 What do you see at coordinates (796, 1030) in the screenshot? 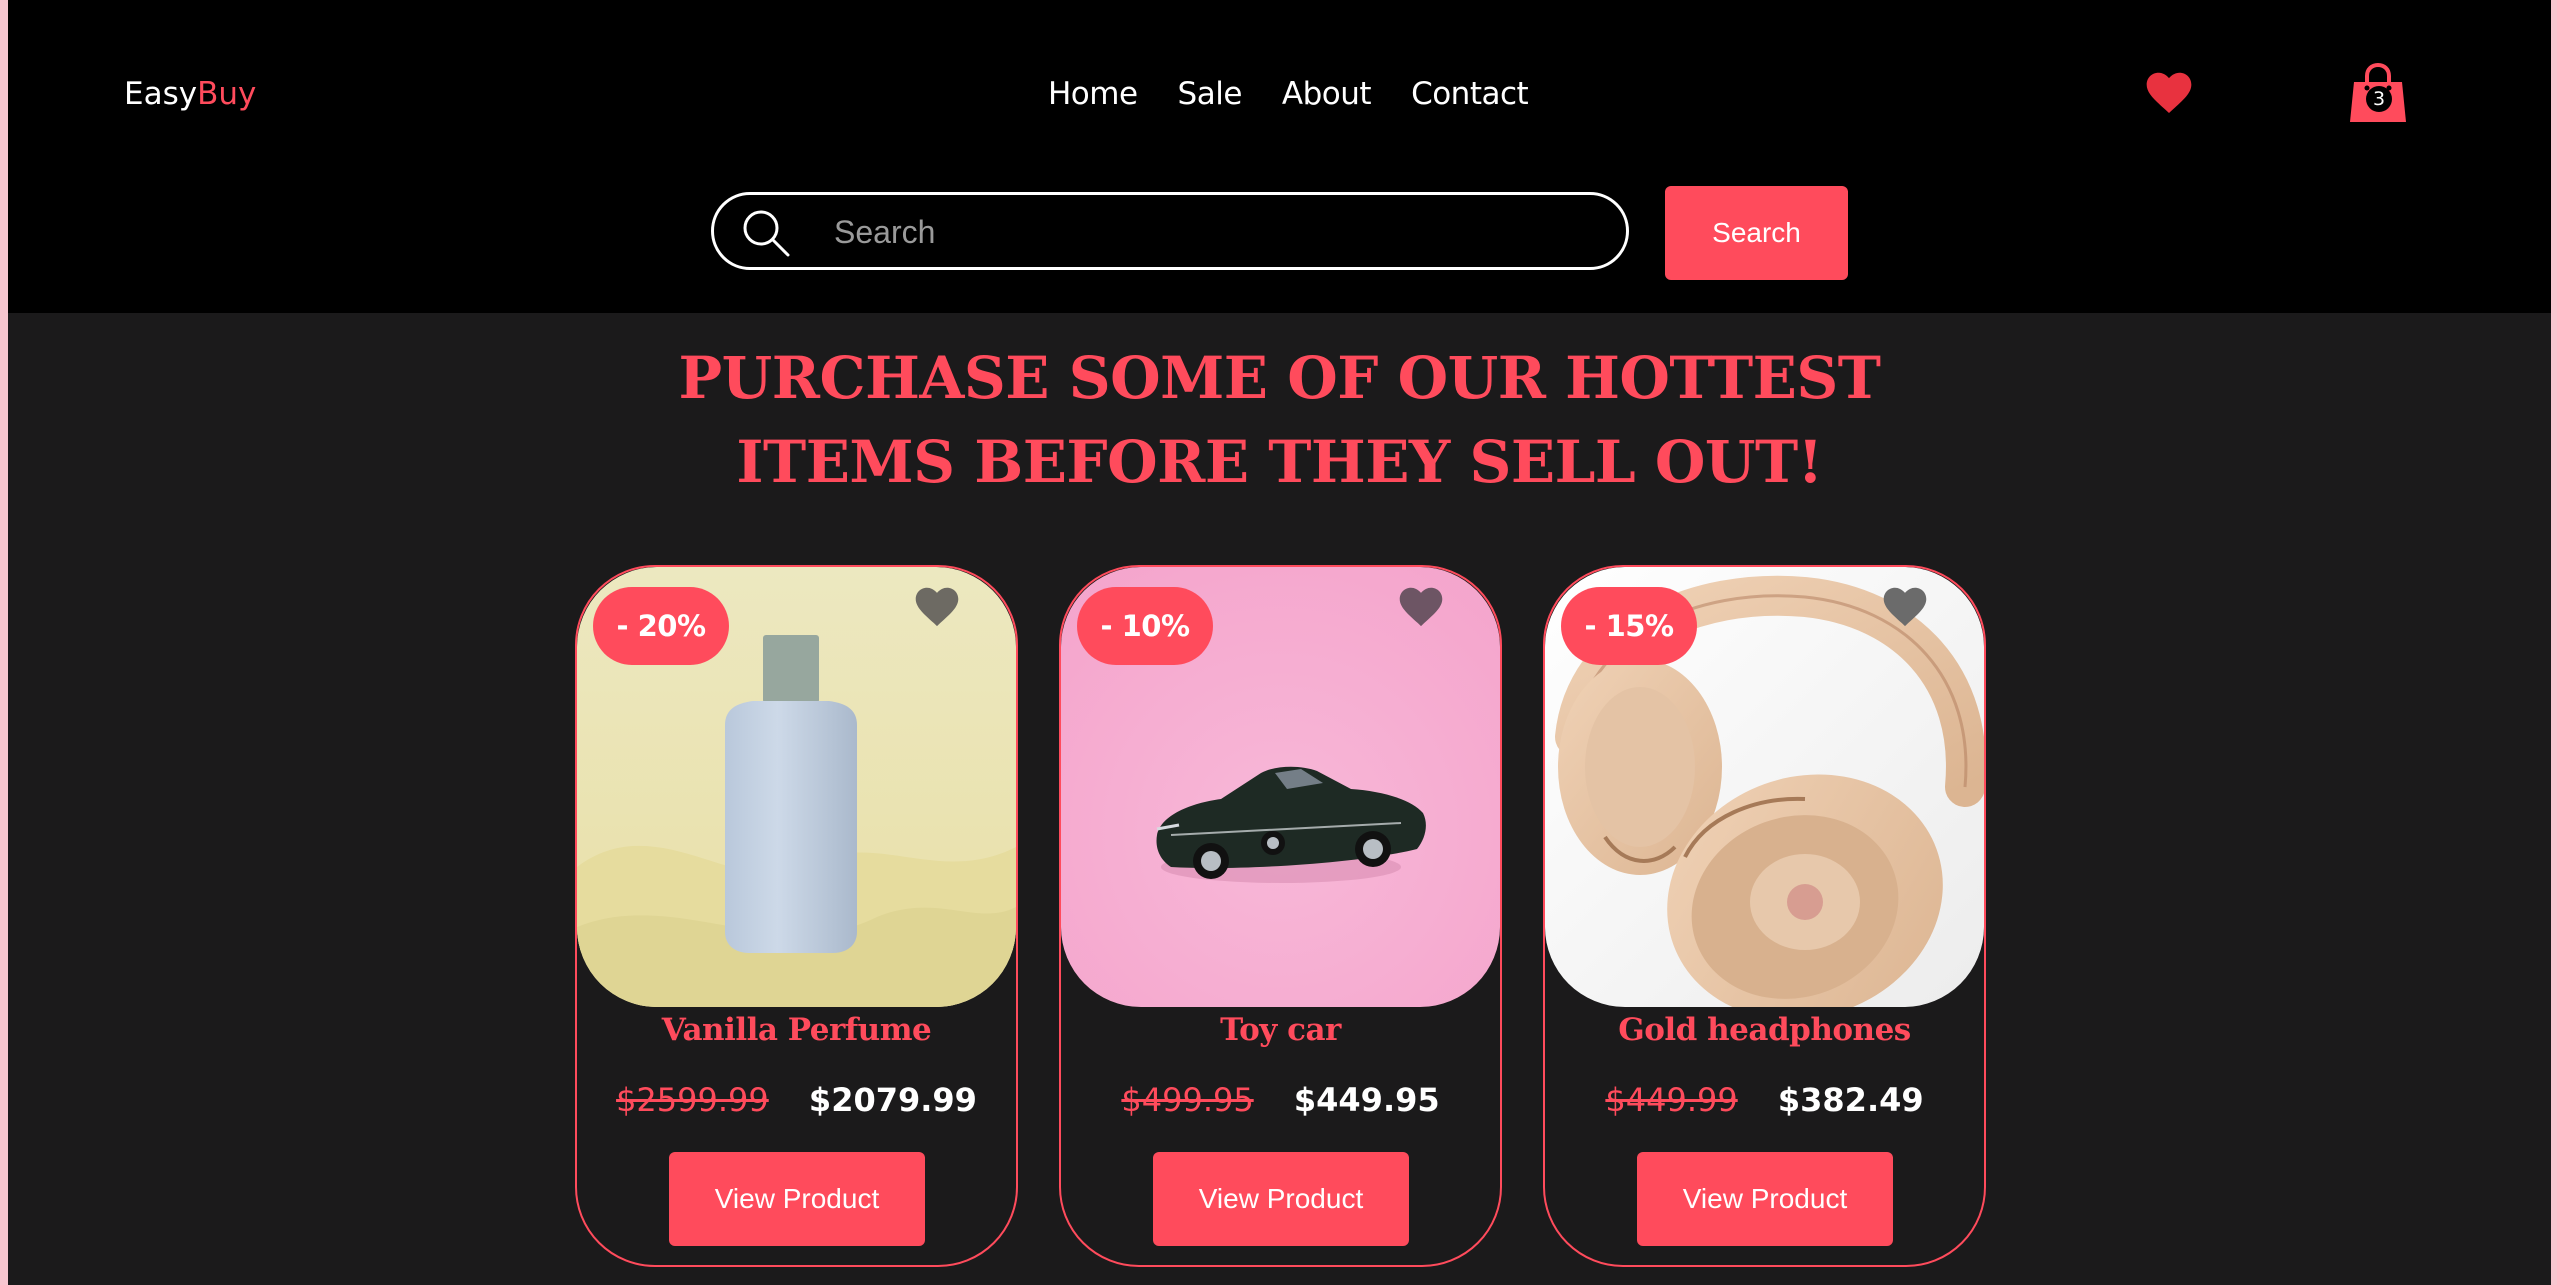
I see `product-name: Vanilla Perfume` at bounding box center [796, 1030].